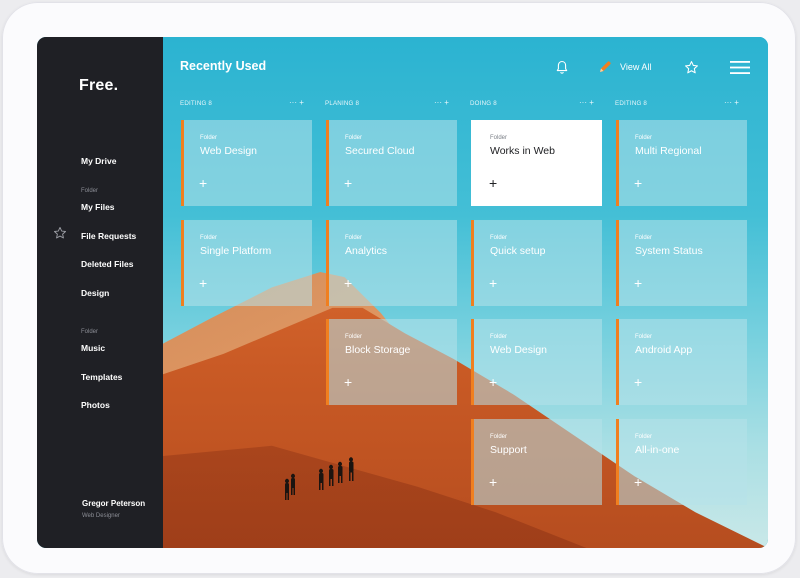 Image resolution: width=800 pixels, height=578 pixels. I want to click on sidebar-item-file-requests: File Requests, so click(108, 236).